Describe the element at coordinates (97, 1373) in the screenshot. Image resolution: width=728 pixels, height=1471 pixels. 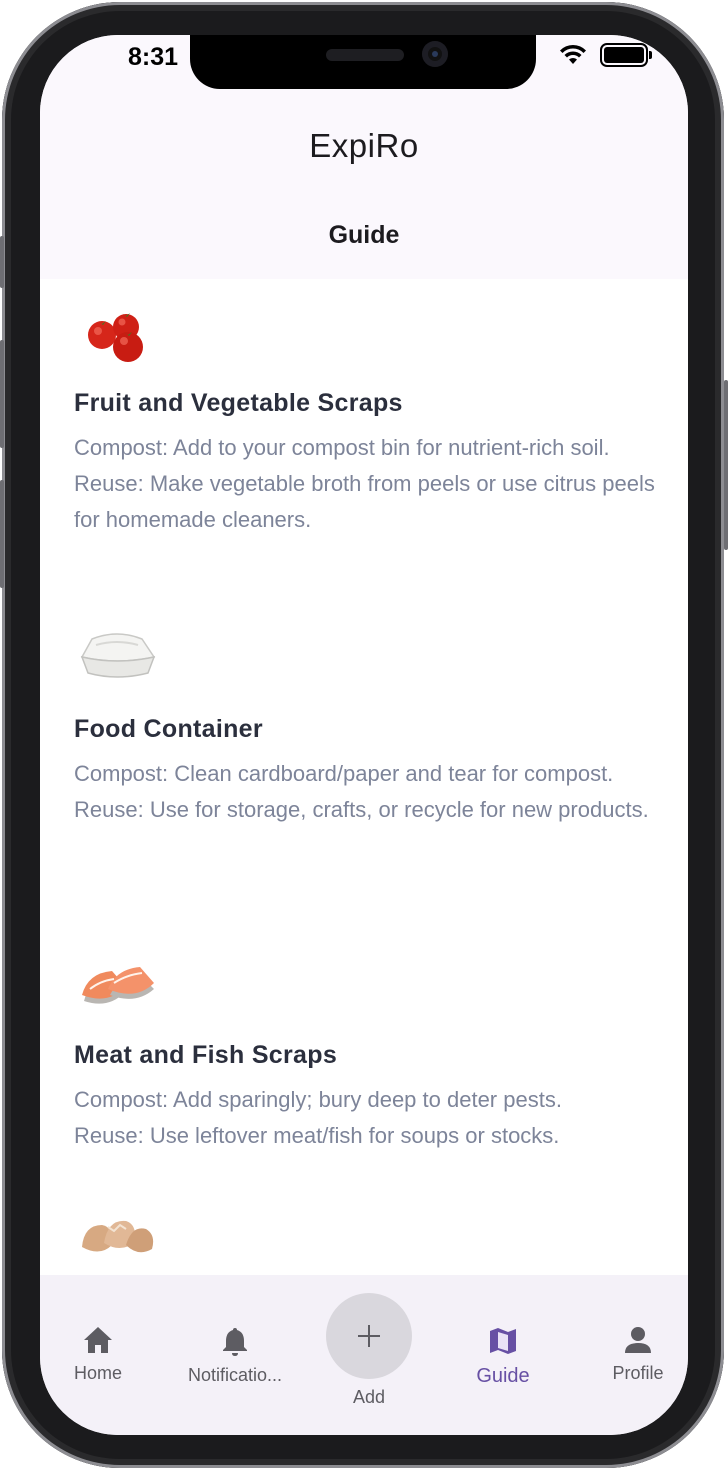
I see `nav-label-home: Home` at that location.